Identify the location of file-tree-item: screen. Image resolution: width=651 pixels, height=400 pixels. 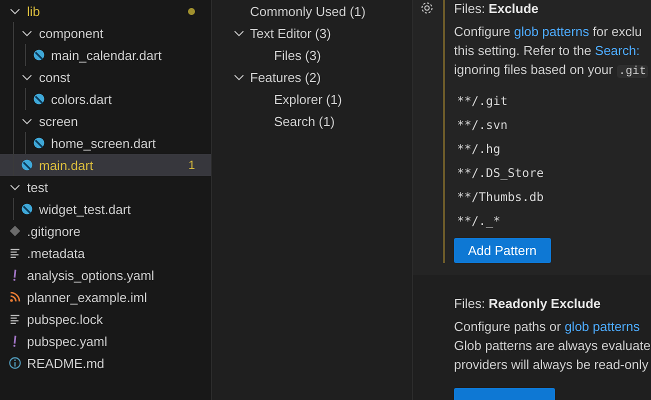
(105, 121).